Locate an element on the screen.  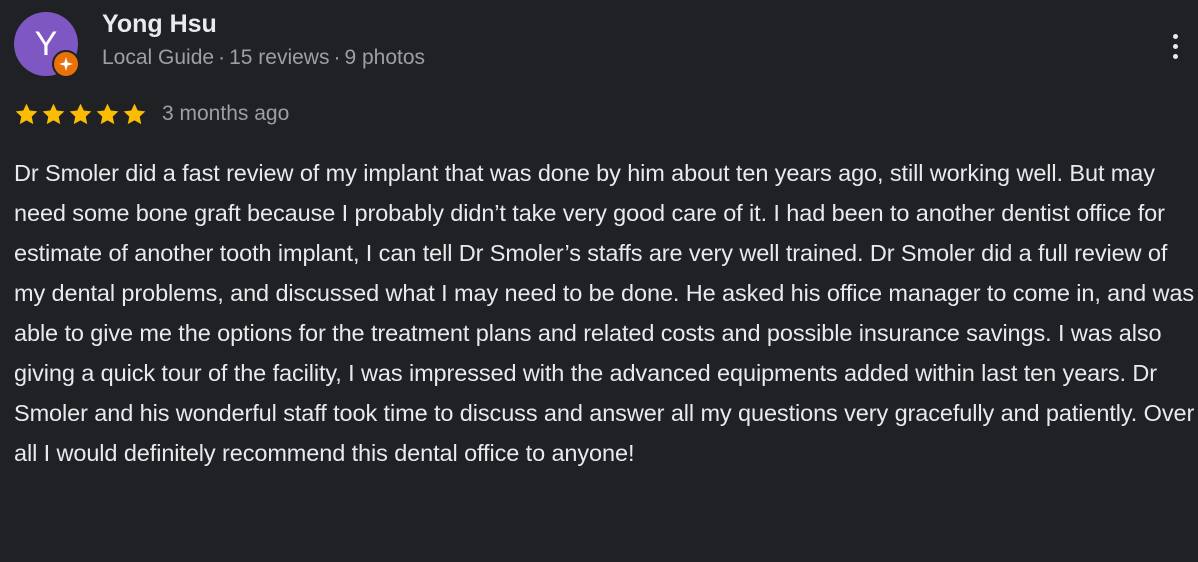
photo-count: 9 photos is located at coordinates (385, 57).